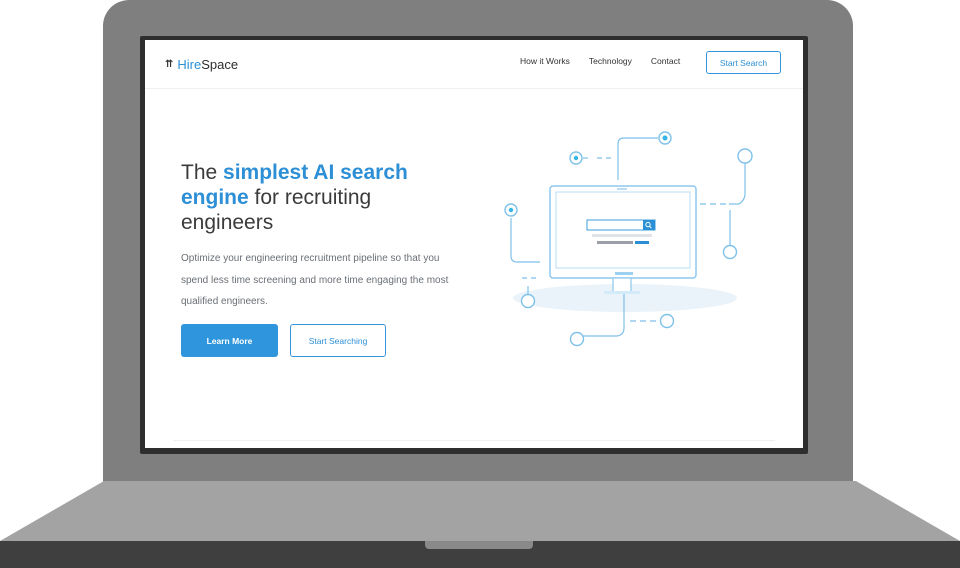  Describe the element at coordinates (665, 61) in the screenshot. I see `nav-link-contact: Contact` at that location.